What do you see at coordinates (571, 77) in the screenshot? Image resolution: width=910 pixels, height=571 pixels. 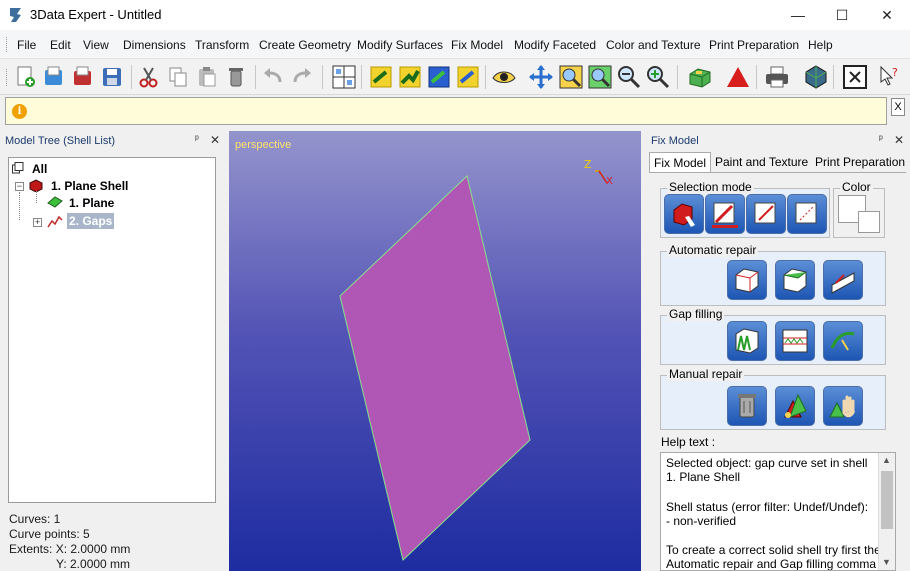 I see `zoom-window-icon` at bounding box center [571, 77].